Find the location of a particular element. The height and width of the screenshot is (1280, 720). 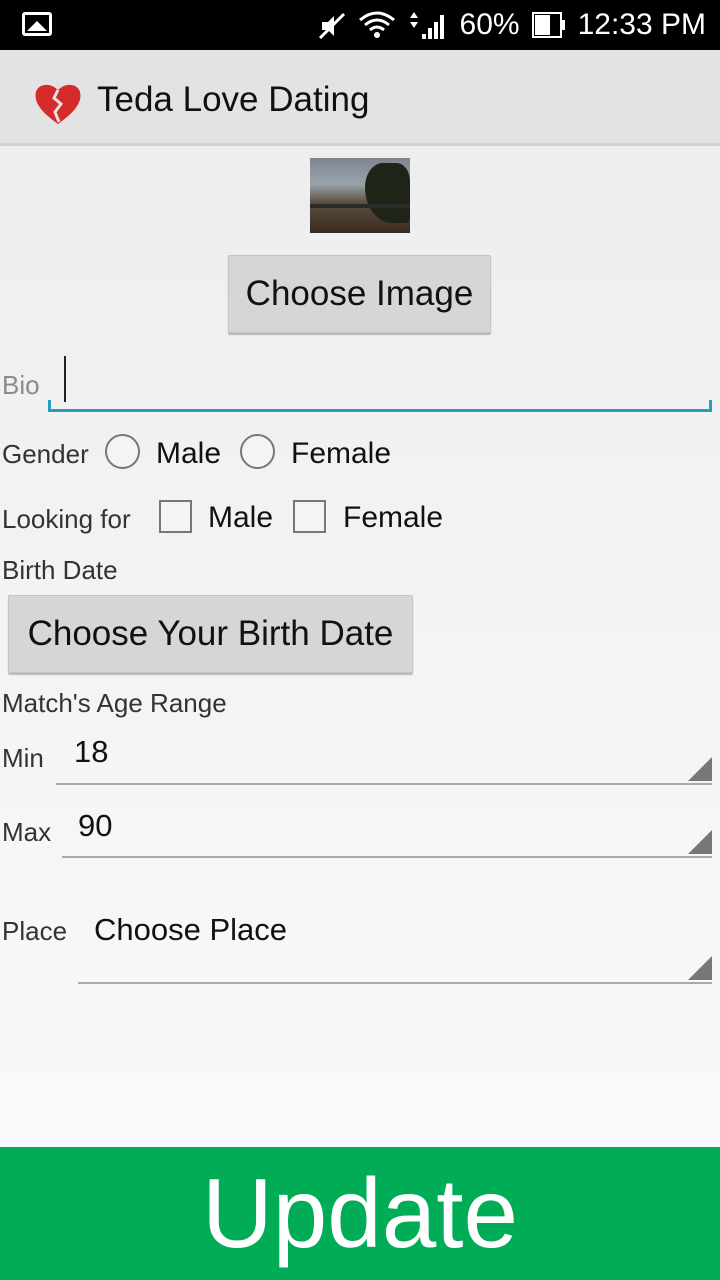

max-label: Max is located at coordinates (27, 832).